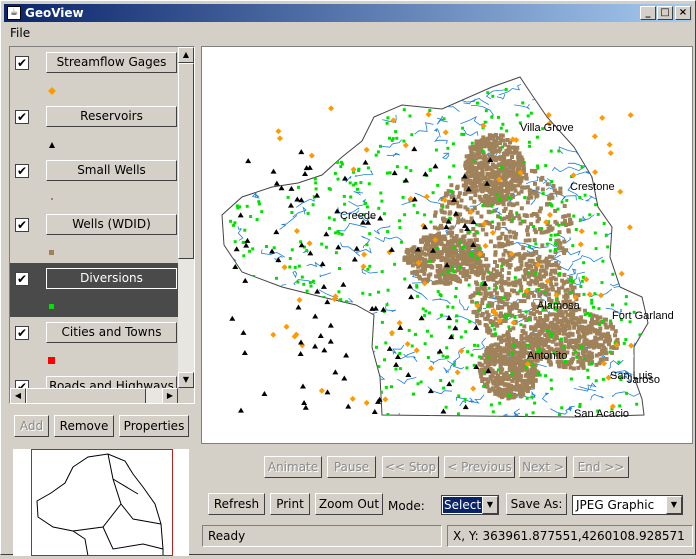  I want to click on format-select: JPEG Graphic ▼, so click(627, 505).